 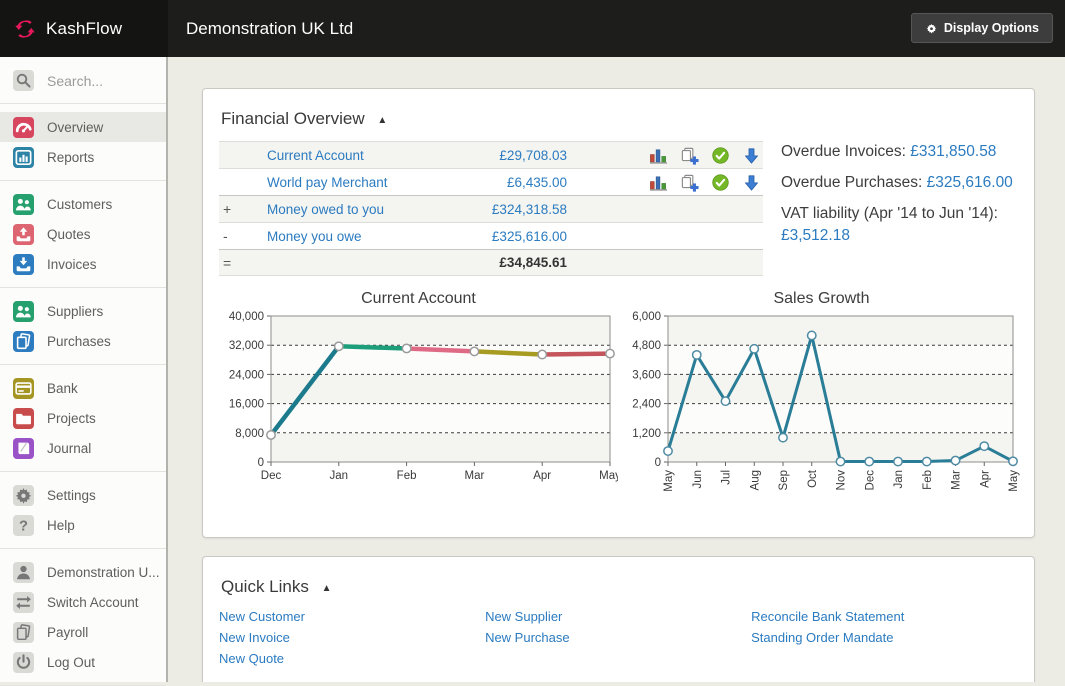 I want to click on quick-link-new-invoice: New Invoice, so click(x=352, y=637).